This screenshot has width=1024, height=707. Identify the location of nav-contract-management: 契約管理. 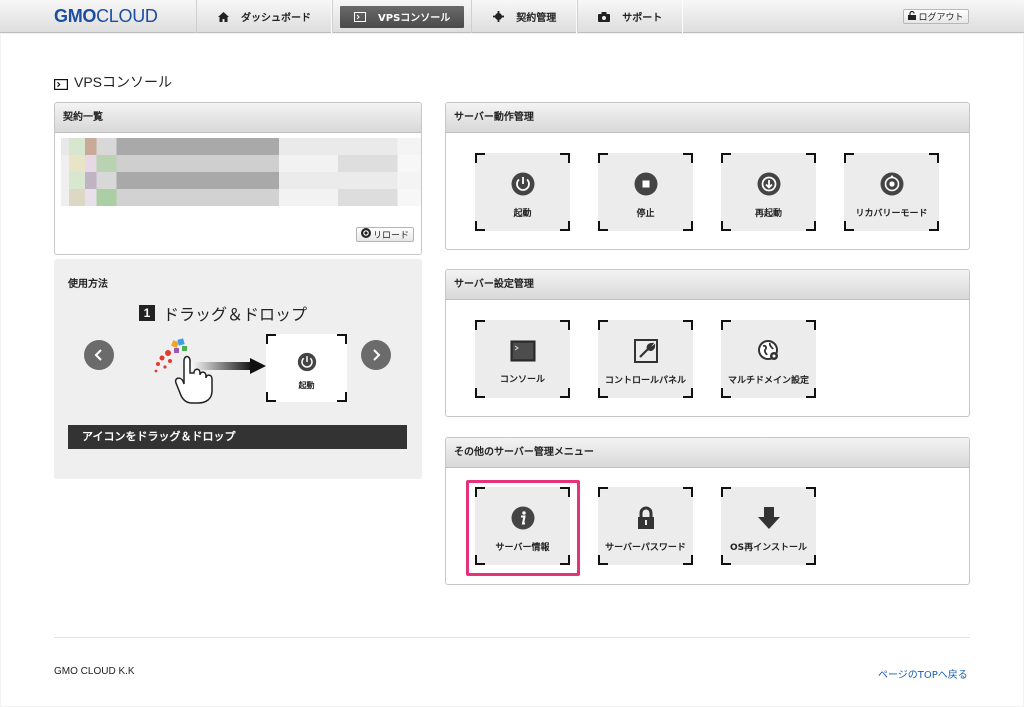
(524, 16).